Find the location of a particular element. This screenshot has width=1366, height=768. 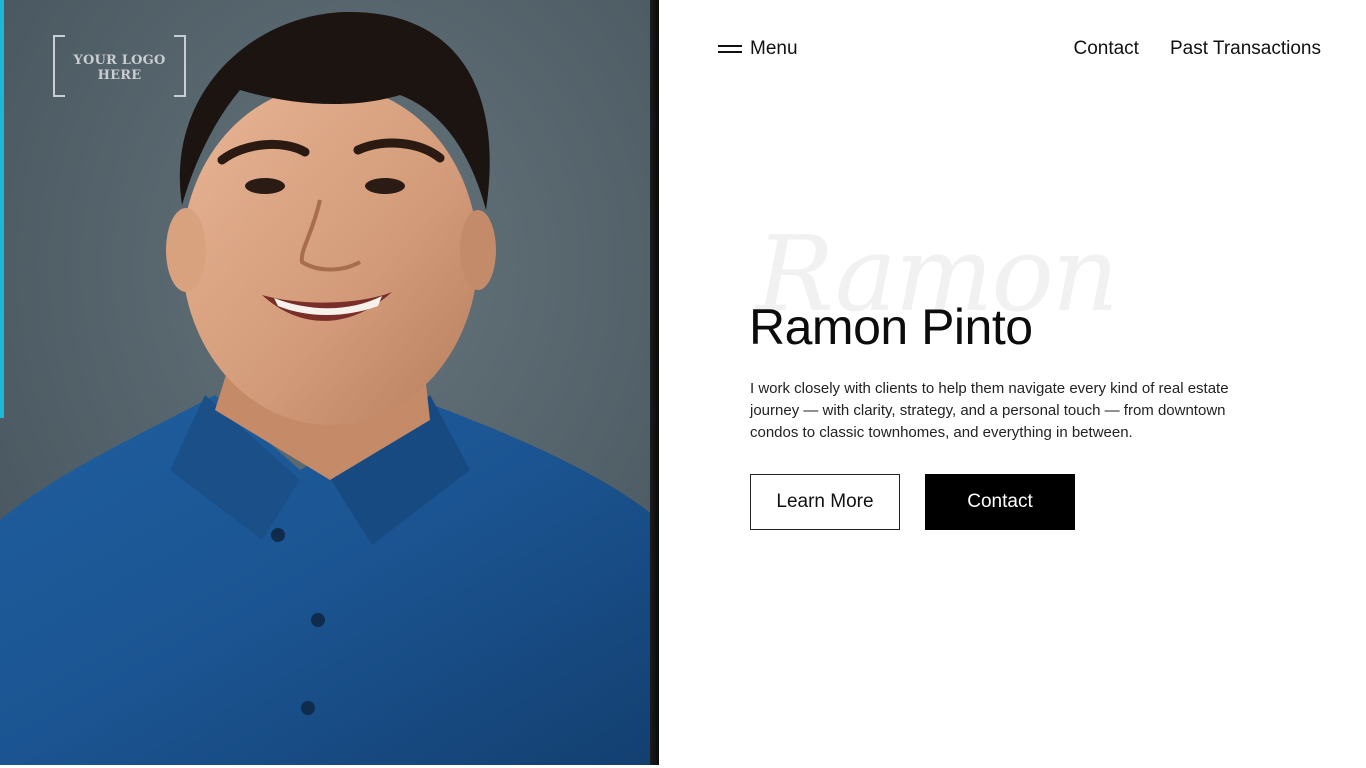

brand-logo: YOUR LOGO HERE is located at coordinates (119, 66).